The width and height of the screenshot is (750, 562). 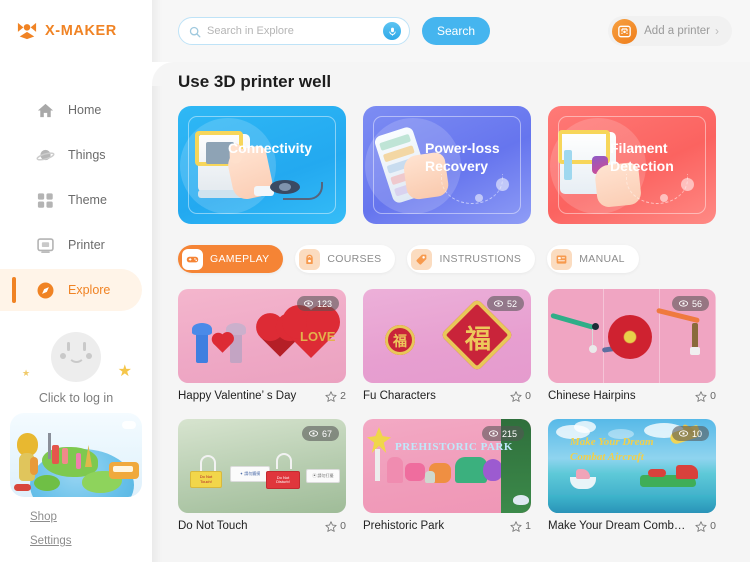 What do you see at coordinates (85, 110) in the screenshot?
I see `sidebar-item-label: Home` at bounding box center [85, 110].